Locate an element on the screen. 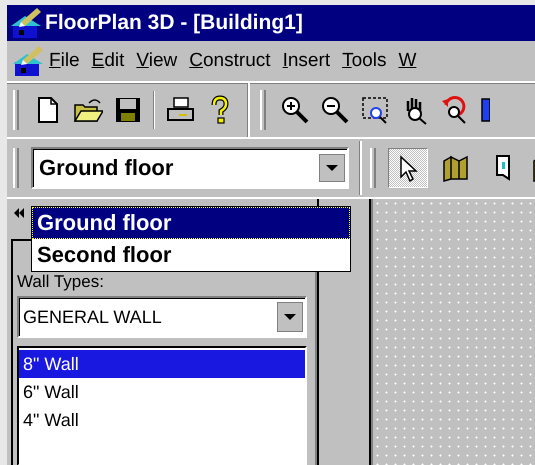 This screenshot has width=535, height=465. menu-item: View is located at coordinates (157, 61).